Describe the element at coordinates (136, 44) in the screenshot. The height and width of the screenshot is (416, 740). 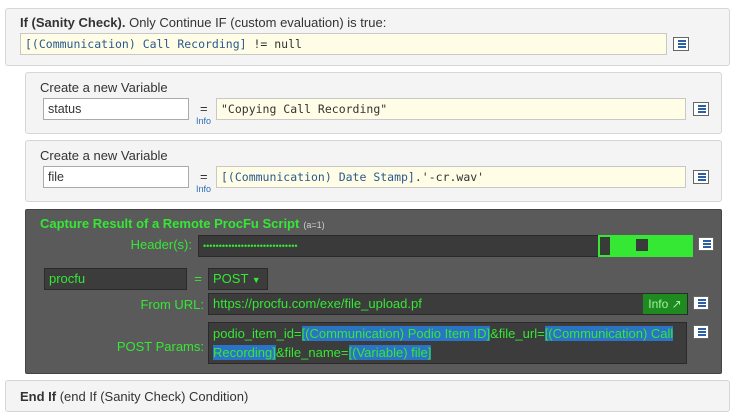
I see `expression-var: [(Communication) Call Recording]` at that location.